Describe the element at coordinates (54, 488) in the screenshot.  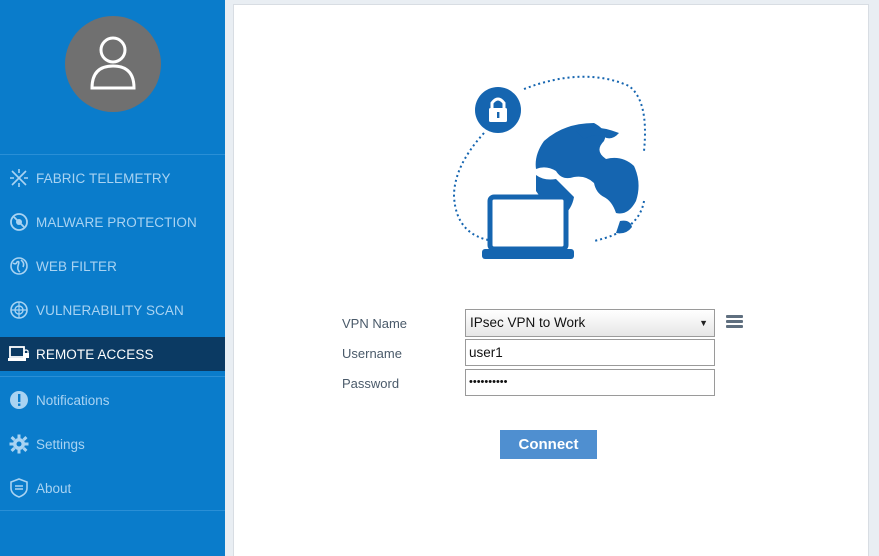
I see `sidebar-item-label: About` at that location.